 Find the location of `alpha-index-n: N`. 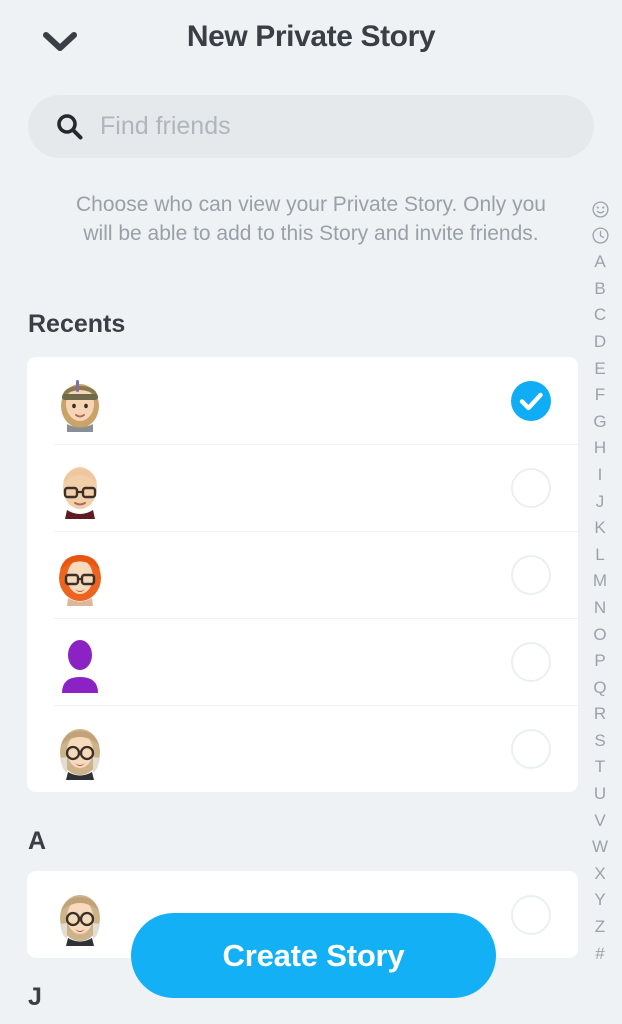

alpha-index-n: N is located at coordinates (600, 608).